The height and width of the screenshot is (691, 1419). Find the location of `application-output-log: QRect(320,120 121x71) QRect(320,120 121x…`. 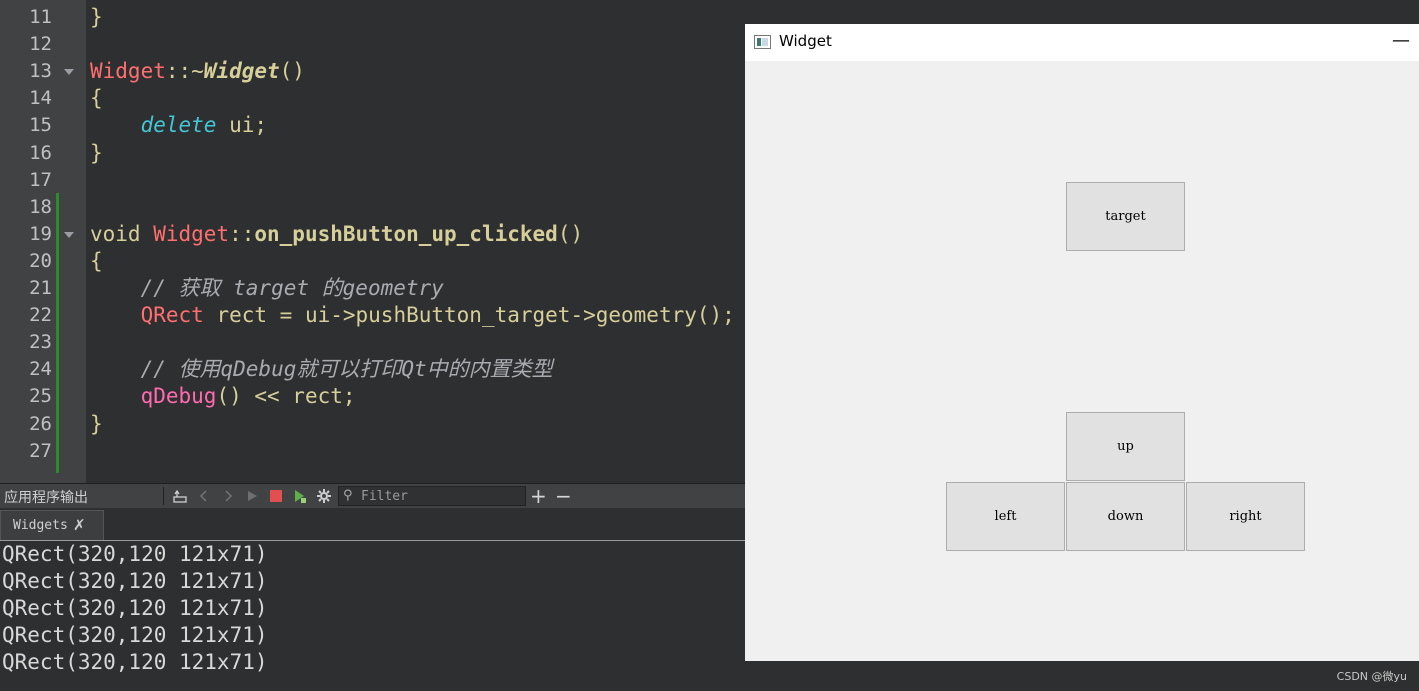

application-output-log: QRect(320,120 121x71) QRect(320,120 121x… is located at coordinates (372, 616).